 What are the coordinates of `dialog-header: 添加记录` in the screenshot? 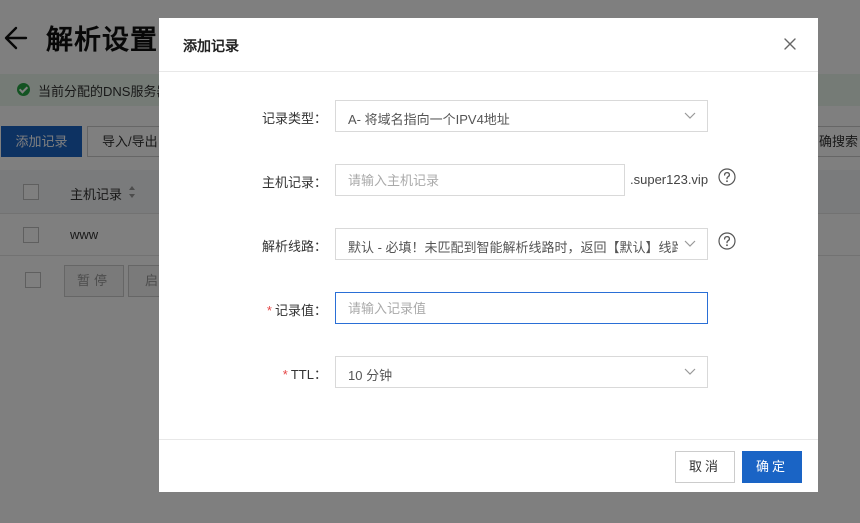 It's located at (488, 45).